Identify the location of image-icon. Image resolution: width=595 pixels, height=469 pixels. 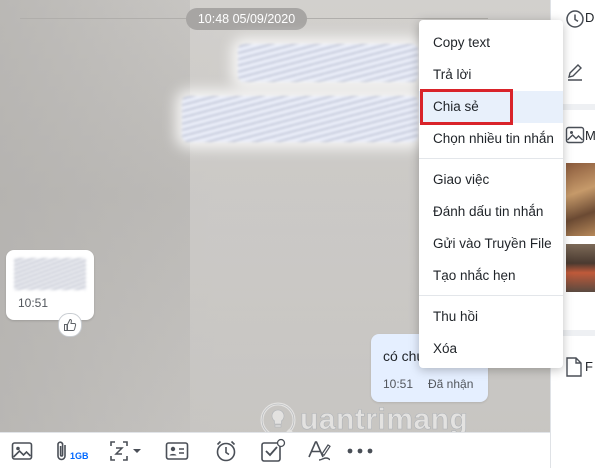
(22, 451).